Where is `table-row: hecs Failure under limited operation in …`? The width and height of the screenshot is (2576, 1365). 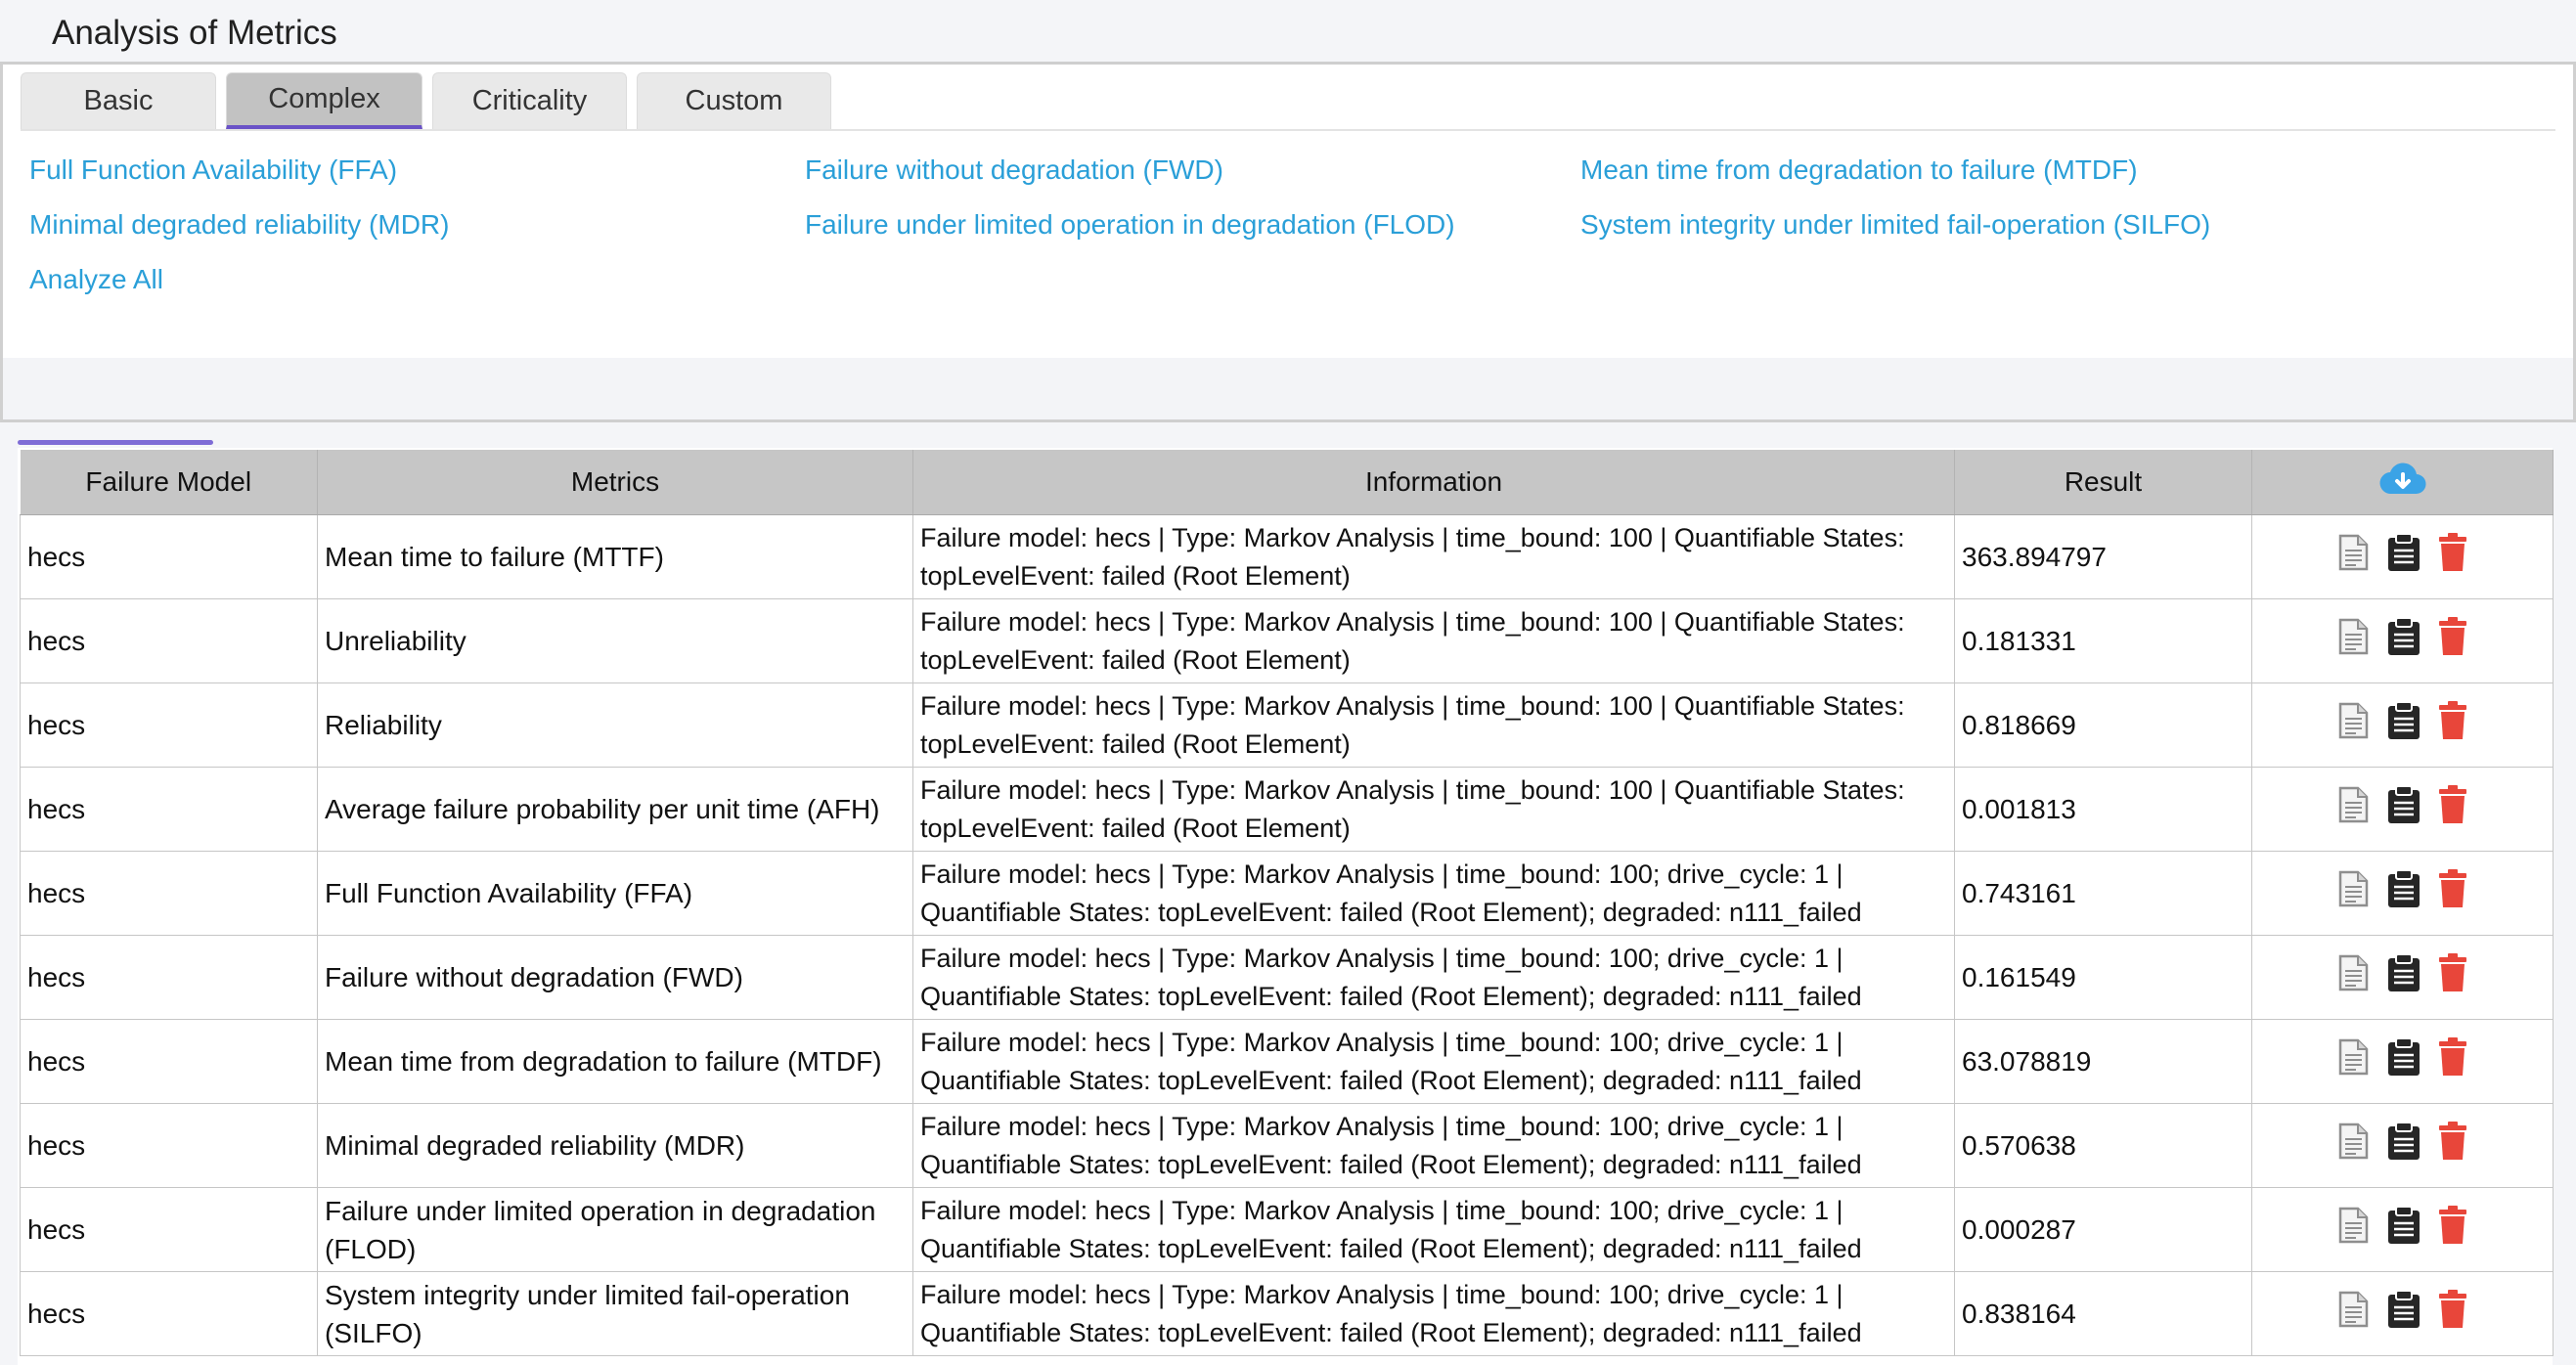
table-row: hecs Failure under limited operation in … is located at coordinates (1287, 1229).